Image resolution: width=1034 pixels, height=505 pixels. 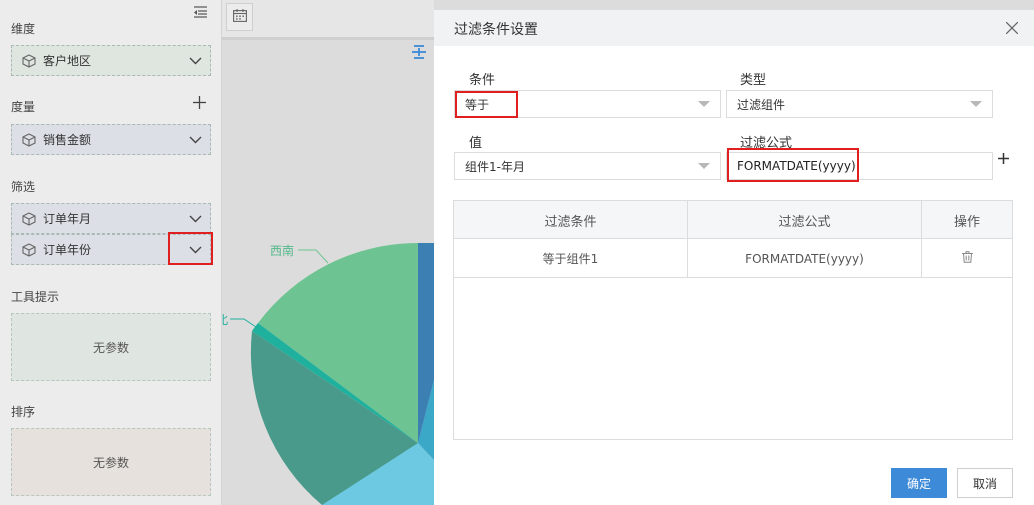 I want to click on column-header-formula: 过滤公式, so click(x=805, y=220).